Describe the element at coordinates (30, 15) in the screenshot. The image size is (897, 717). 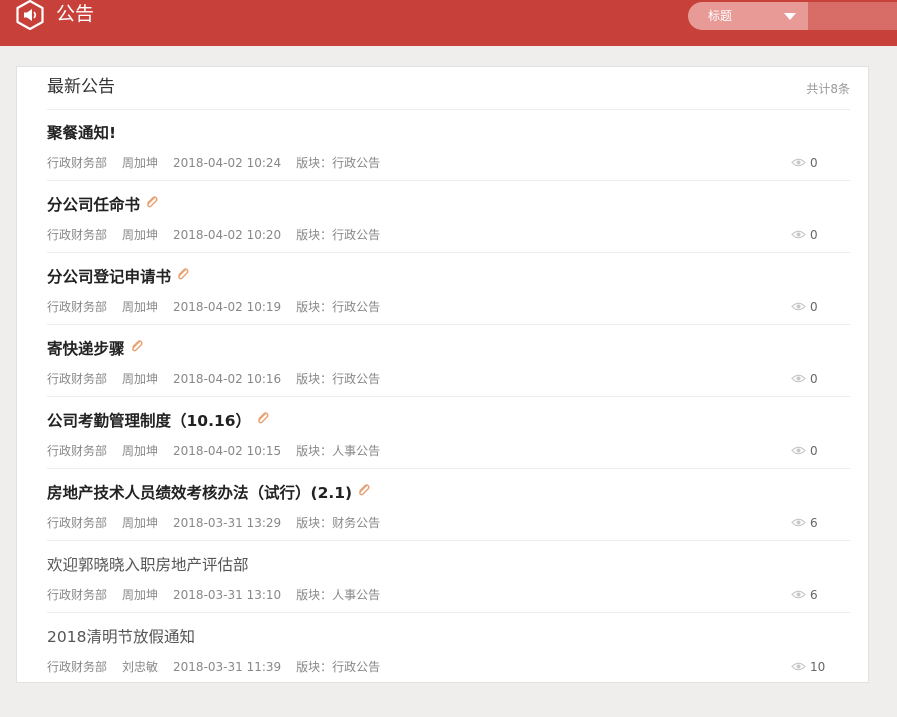
I see `megaphone-hexagon-icon` at that location.